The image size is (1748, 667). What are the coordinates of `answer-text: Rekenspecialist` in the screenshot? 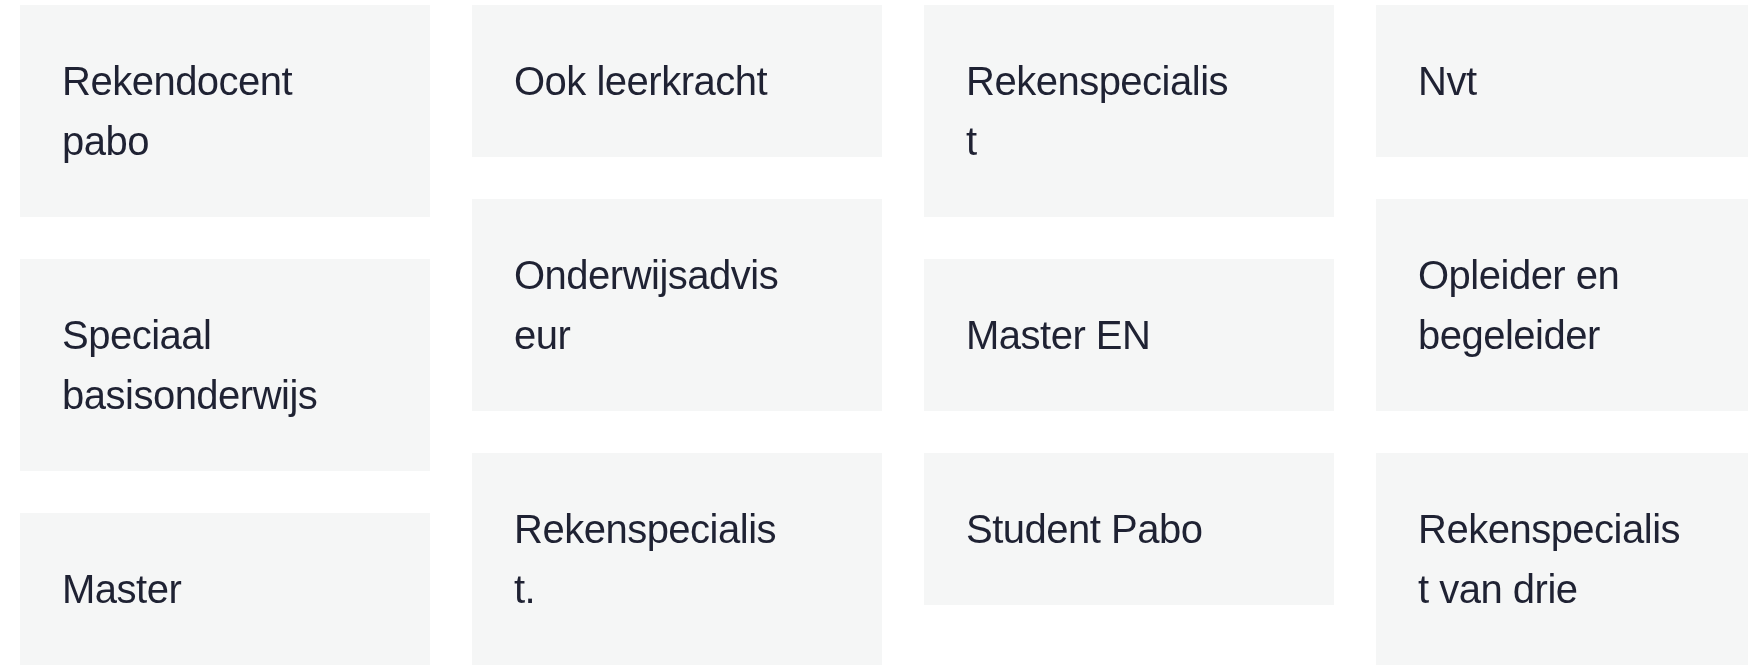 It's located at (1098, 111).